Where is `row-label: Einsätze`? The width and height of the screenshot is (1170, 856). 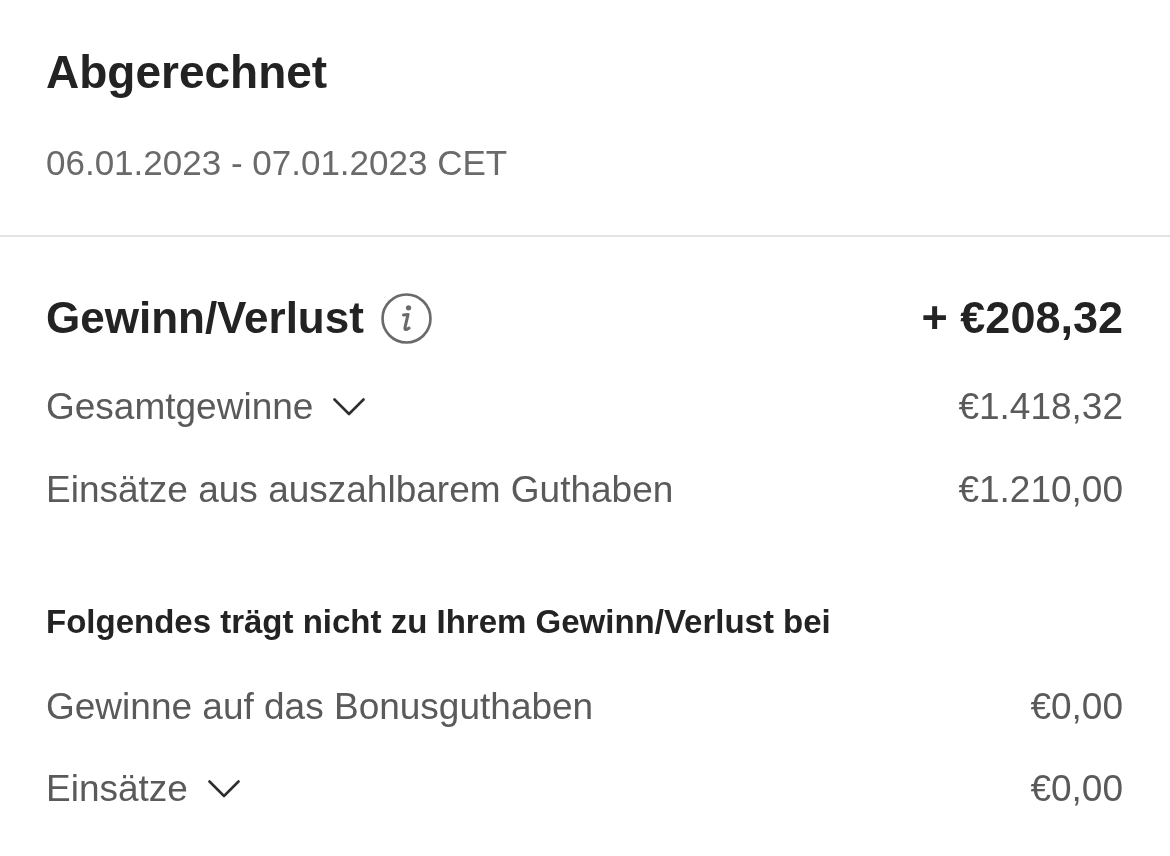 row-label: Einsätze is located at coordinates (117, 788).